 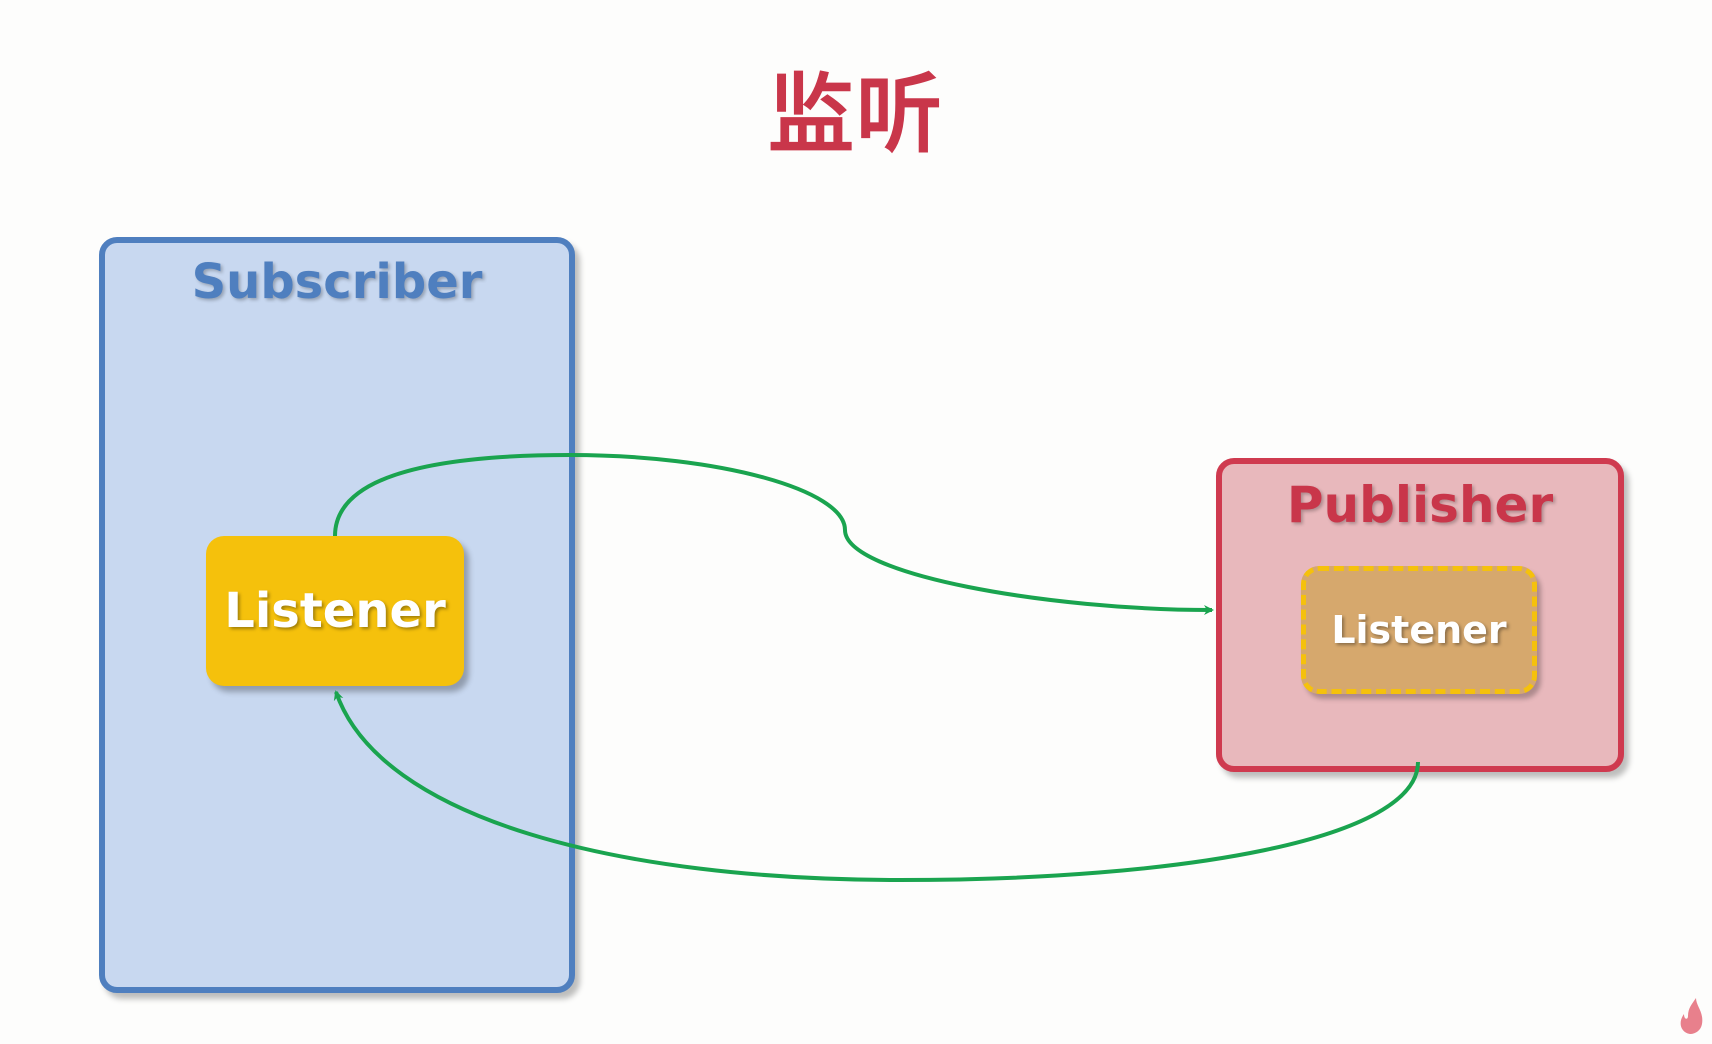 What do you see at coordinates (1691, 1016) in the screenshot?
I see `flame-icon` at bounding box center [1691, 1016].